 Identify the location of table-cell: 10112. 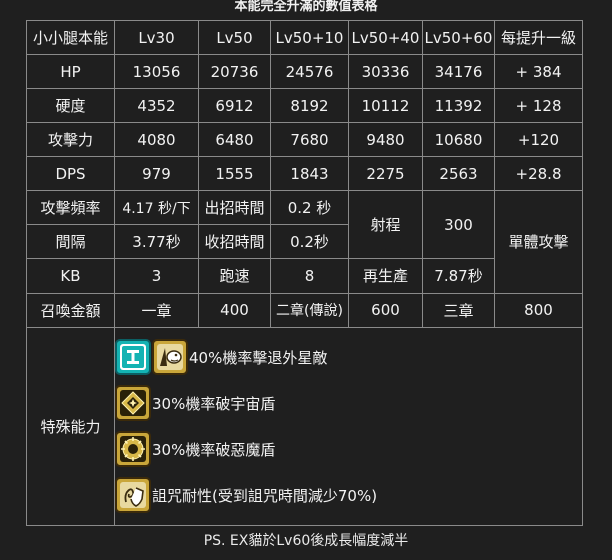
(385, 106).